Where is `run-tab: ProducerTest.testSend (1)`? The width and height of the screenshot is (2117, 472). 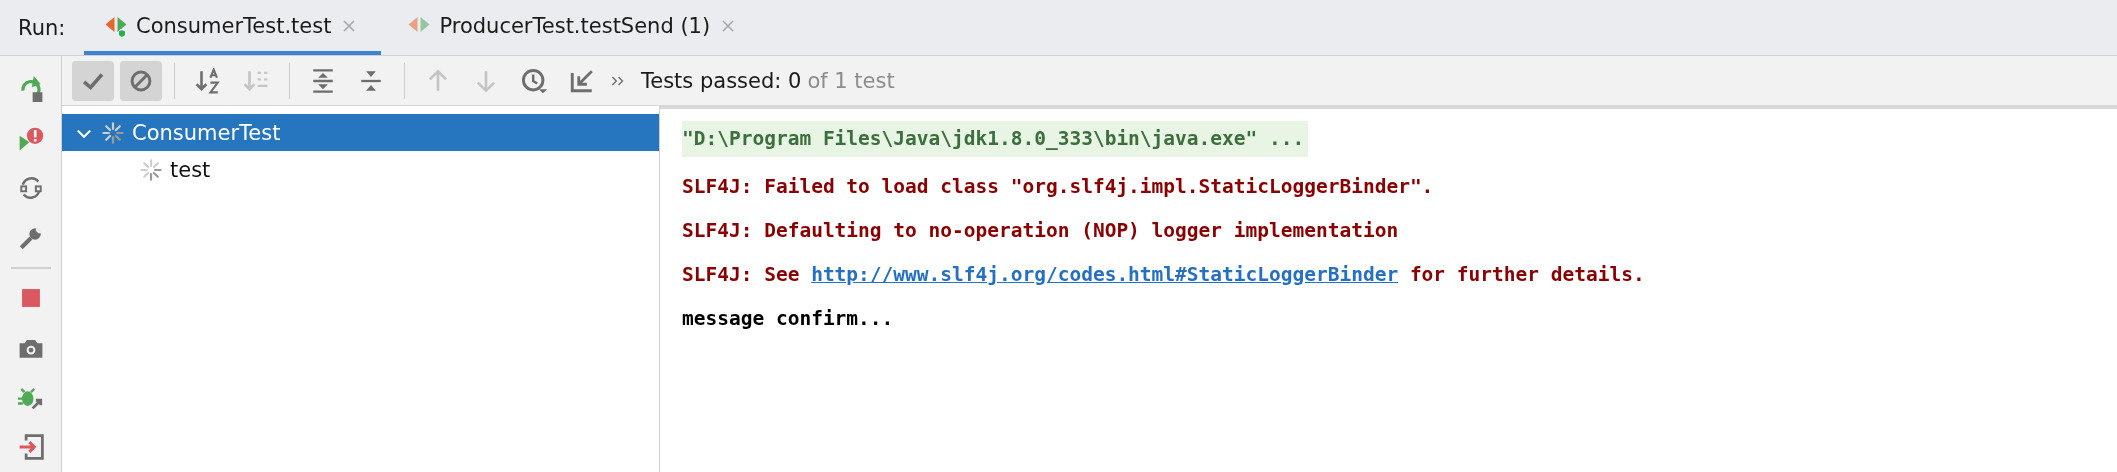
run-tab: ProducerTest.testSend (1) is located at coordinates (574, 27).